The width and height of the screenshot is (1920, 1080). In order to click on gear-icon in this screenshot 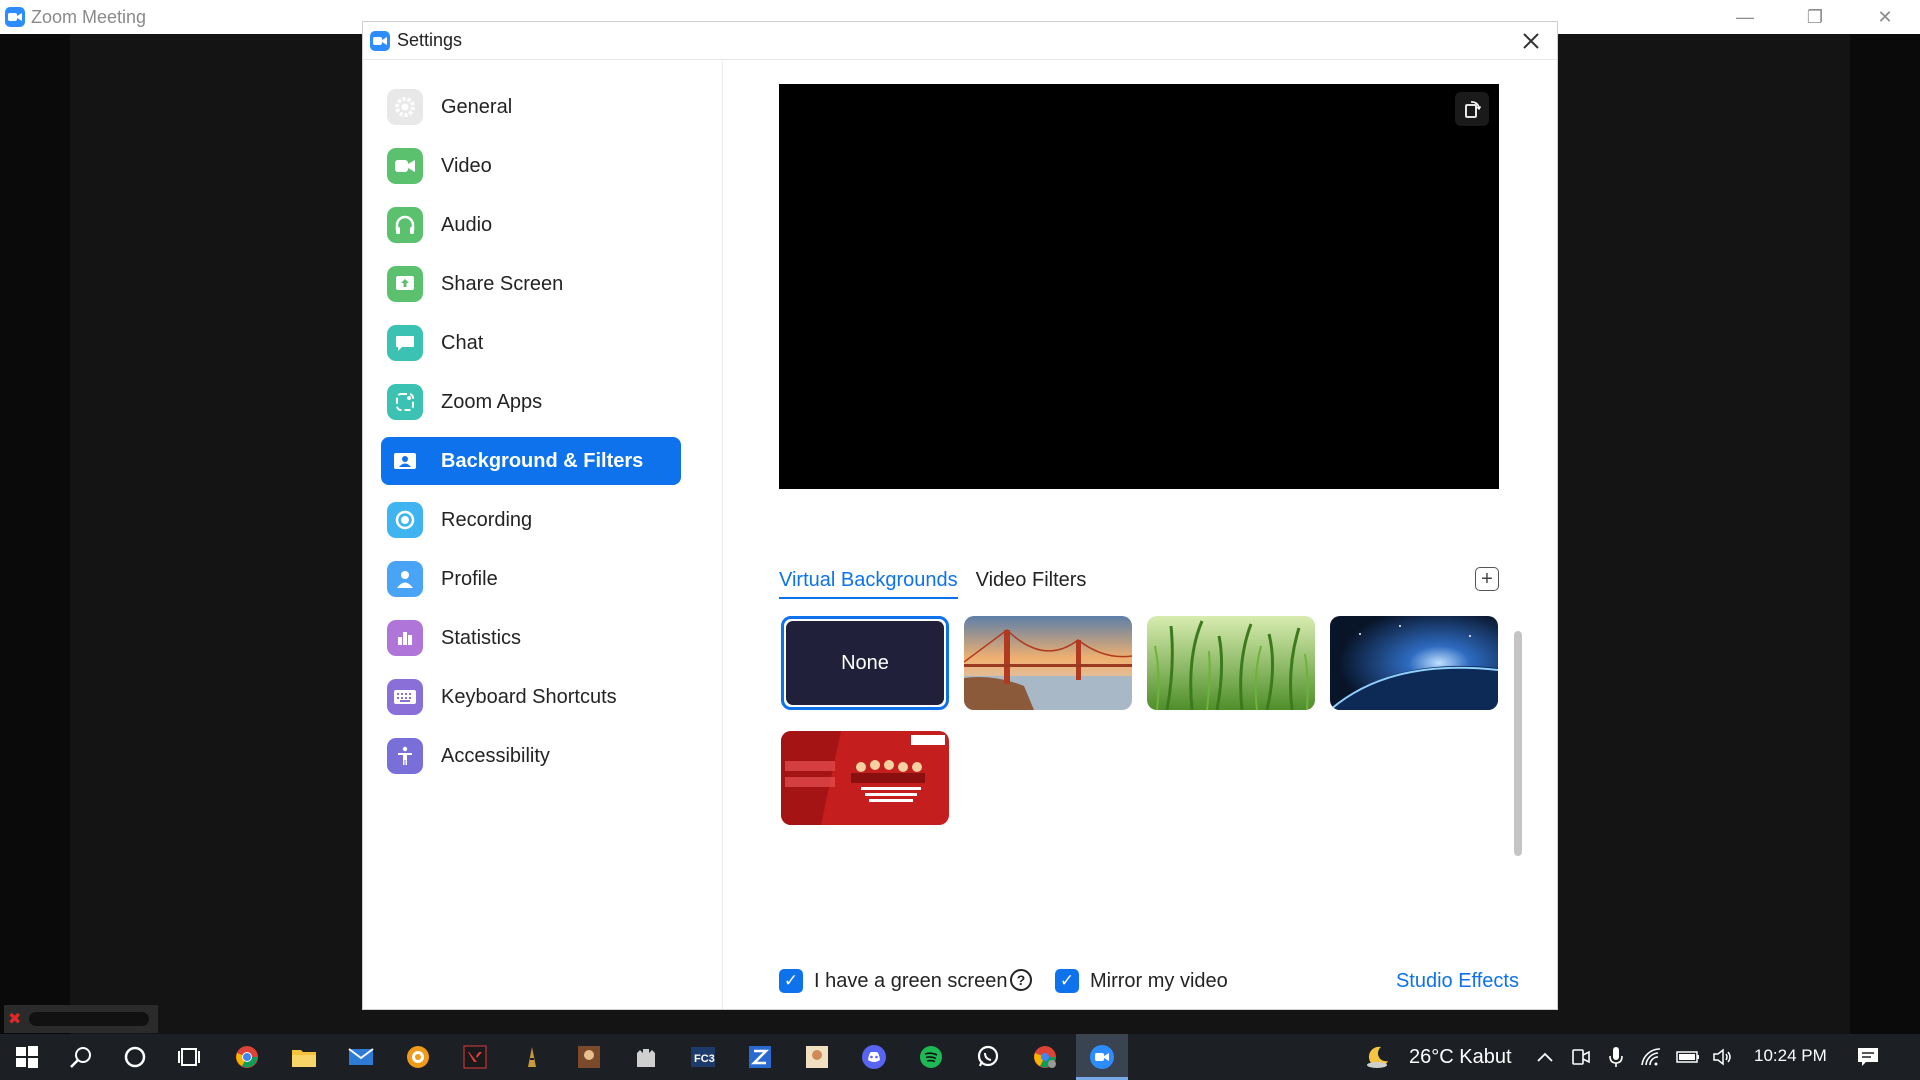, I will do `click(405, 107)`.